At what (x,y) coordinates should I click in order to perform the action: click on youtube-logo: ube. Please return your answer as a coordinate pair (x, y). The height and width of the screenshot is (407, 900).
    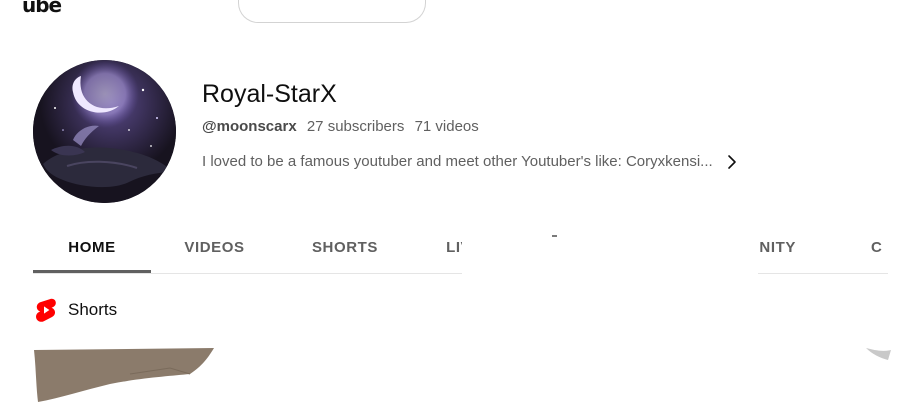
    Looking at the image, I should click on (42, 8).